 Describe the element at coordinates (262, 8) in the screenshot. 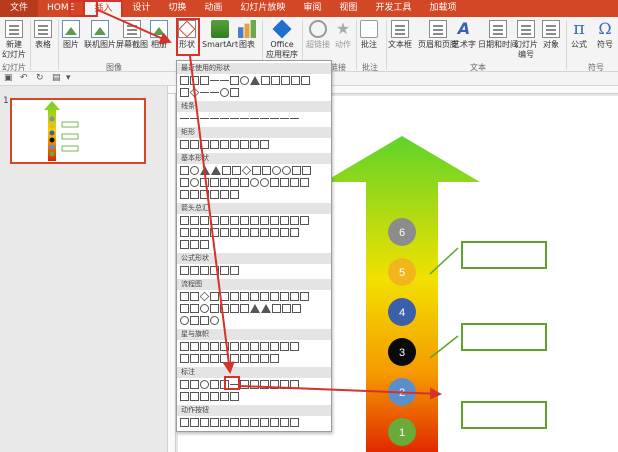

I see `tab-slideshow: 幻灯片放映` at that location.